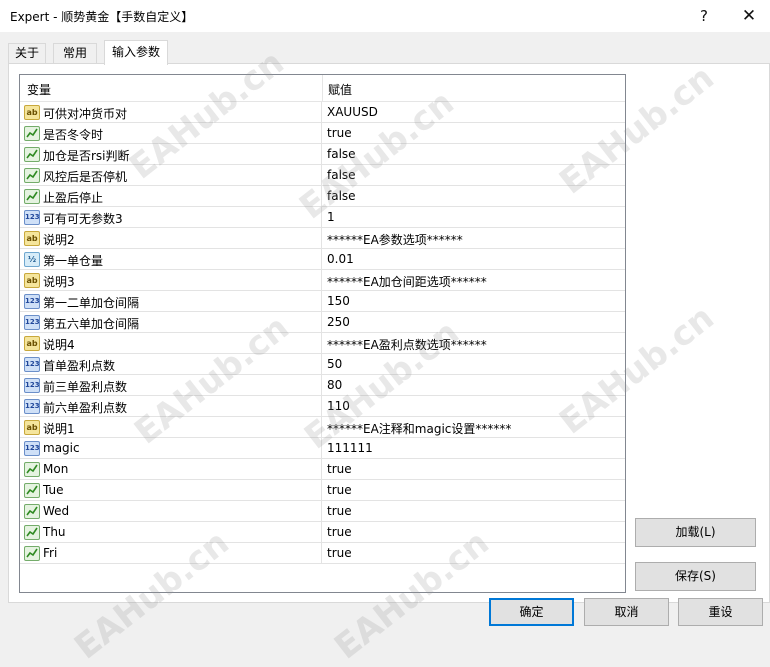  What do you see at coordinates (720, 612) in the screenshot?
I see `reset-button: 重设` at bounding box center [720, 612].